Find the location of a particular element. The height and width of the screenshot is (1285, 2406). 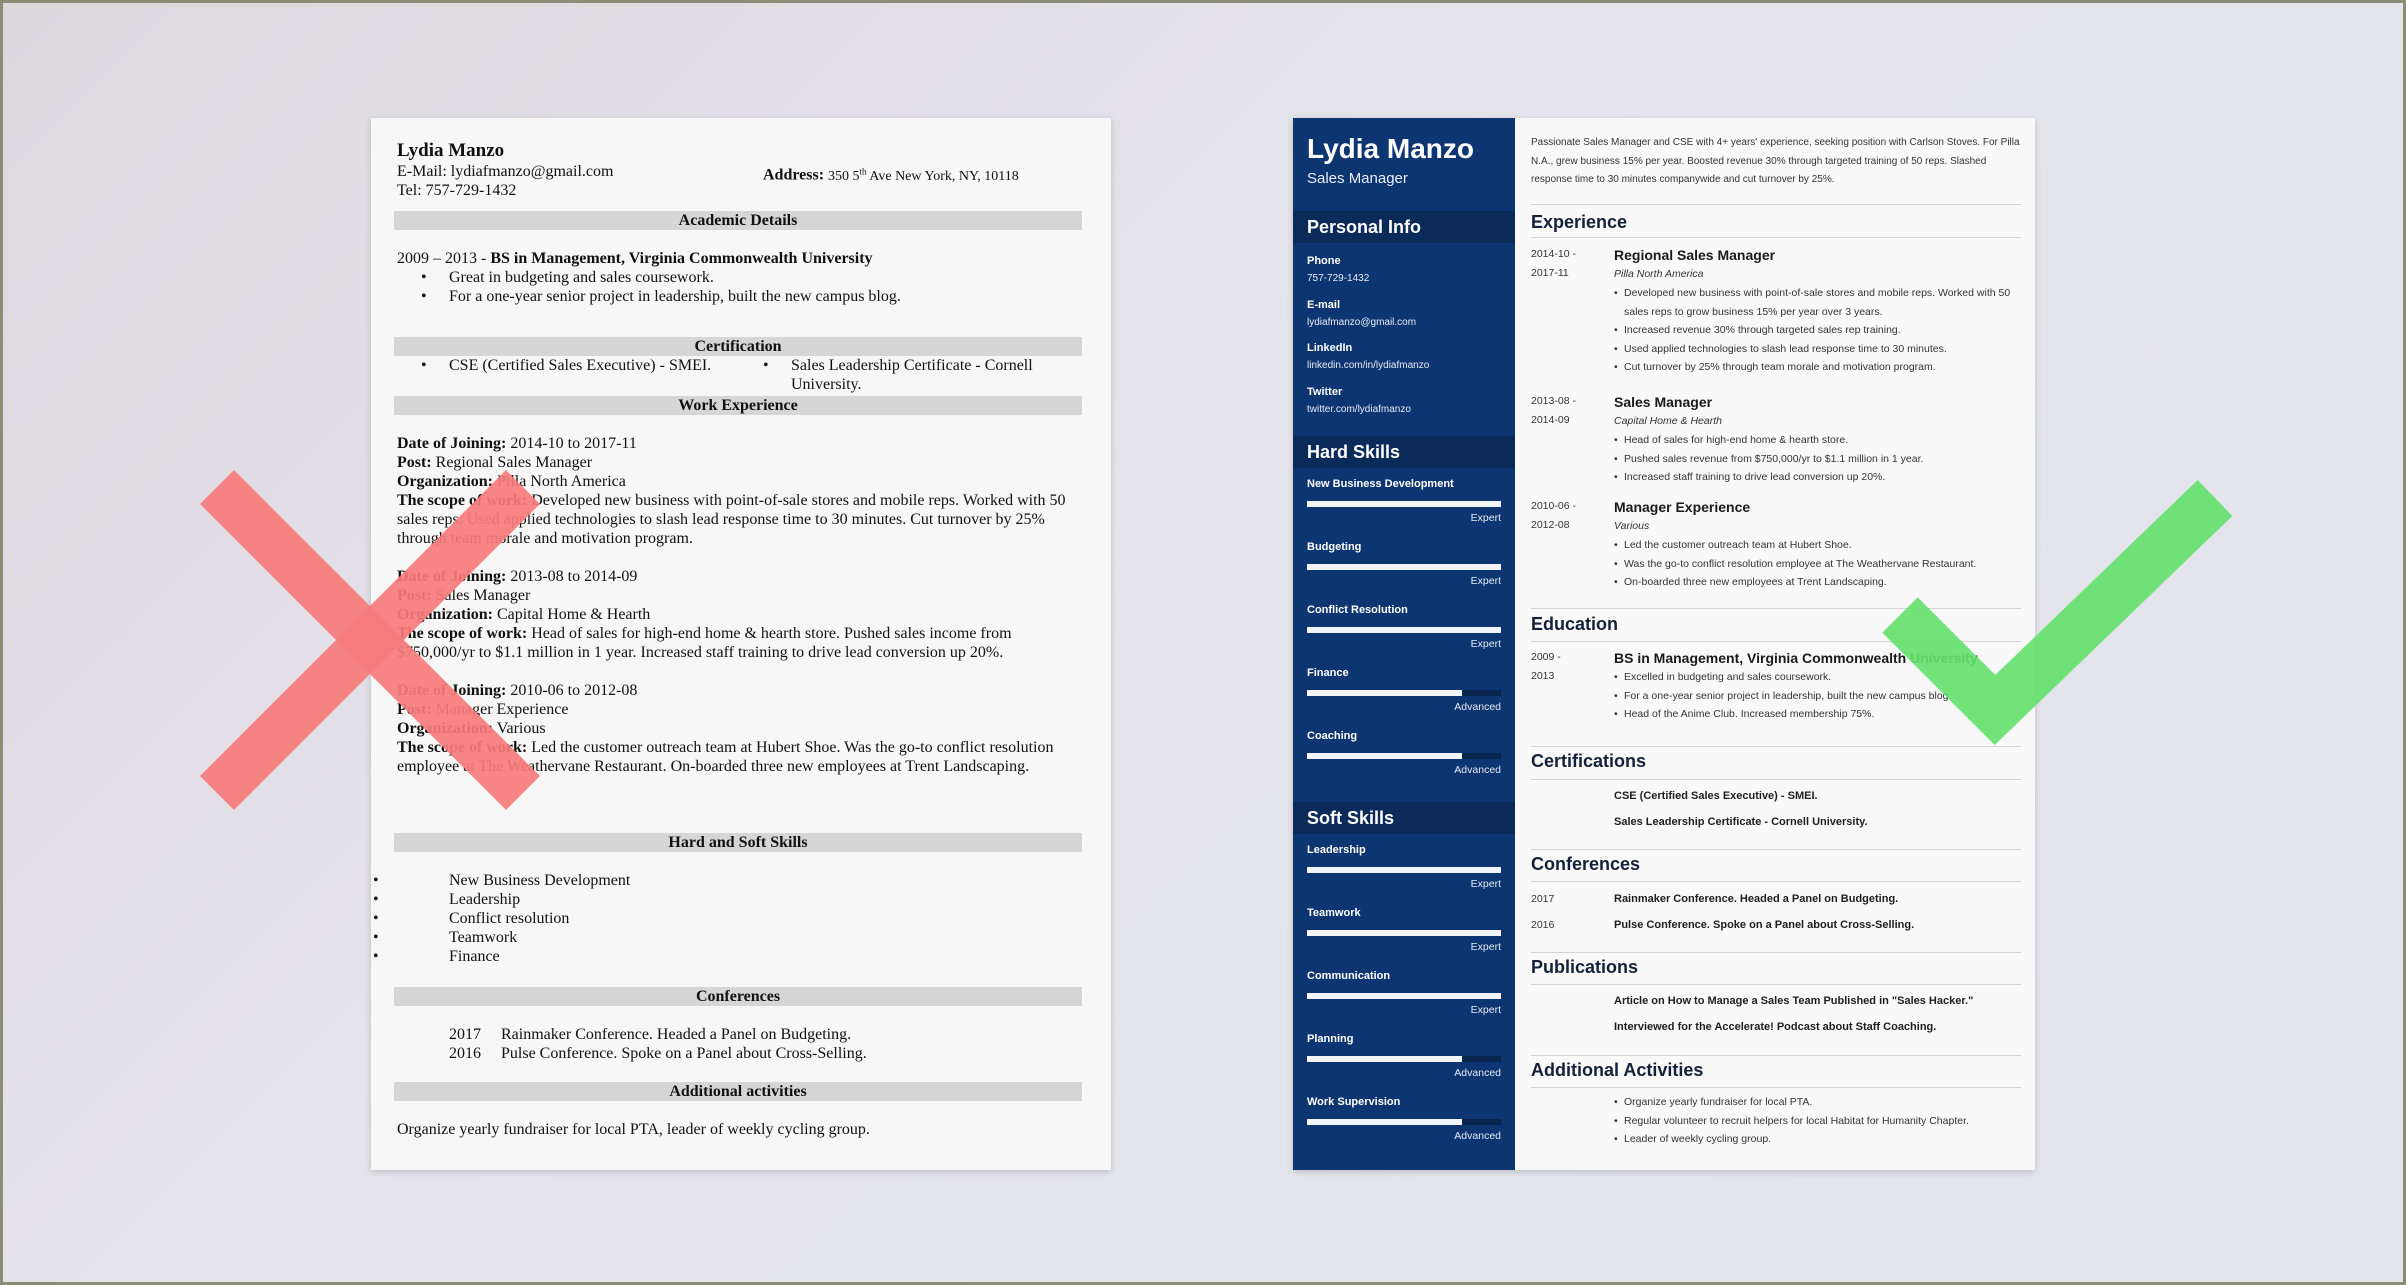

field-label: The scope of work: is located at coordinates (462, 500).